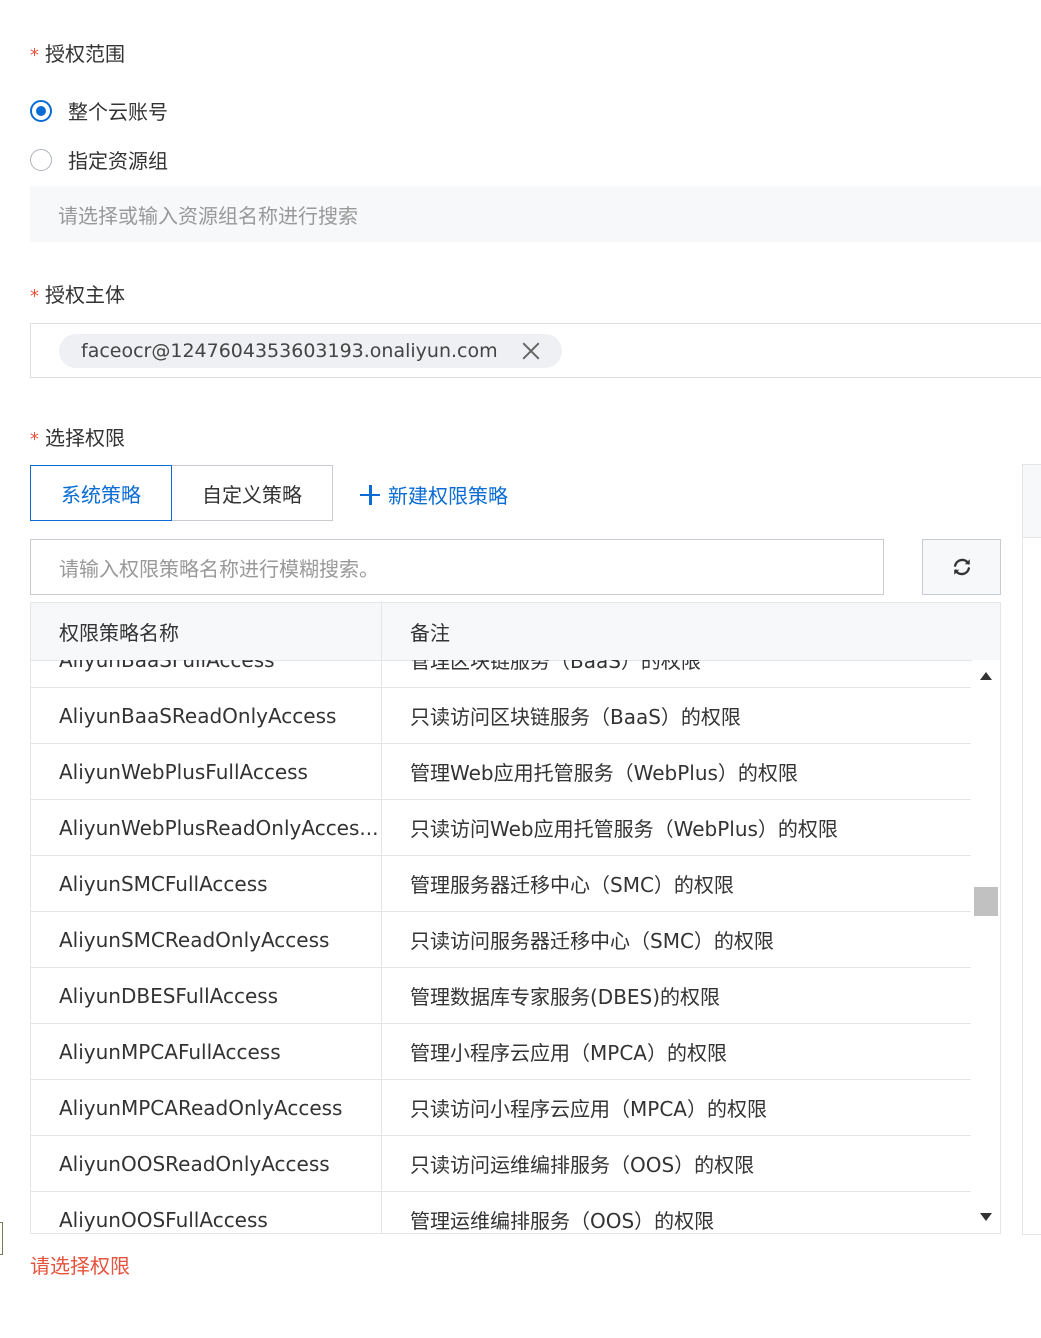 The image size is (1041, 1338). What do you see at coordinates (986, 901) in the screenshot?
I see `scrollbar-thumb` at bounding box center [986, 901].